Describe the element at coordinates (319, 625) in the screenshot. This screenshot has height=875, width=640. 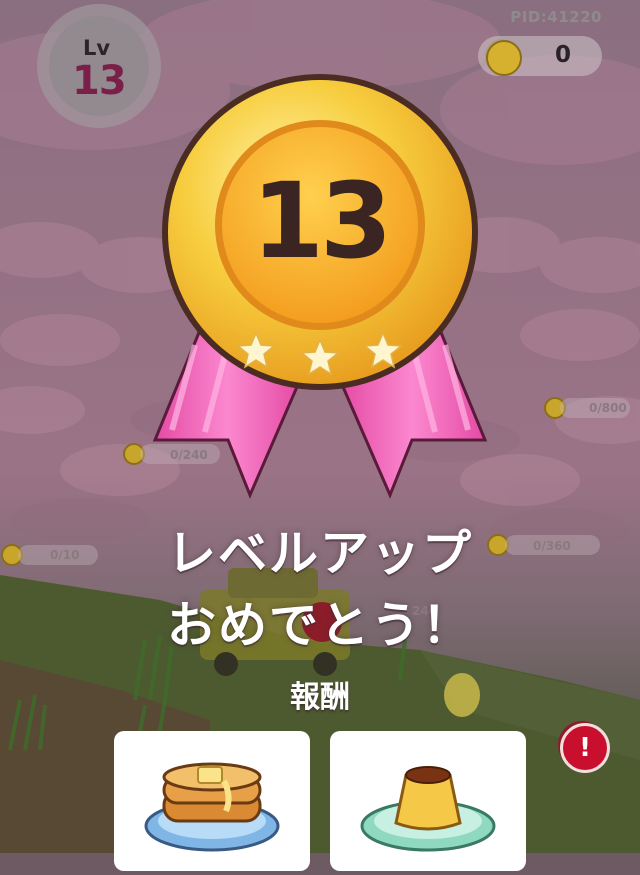
I see `congratulations-text: おめでとう！` at that location.